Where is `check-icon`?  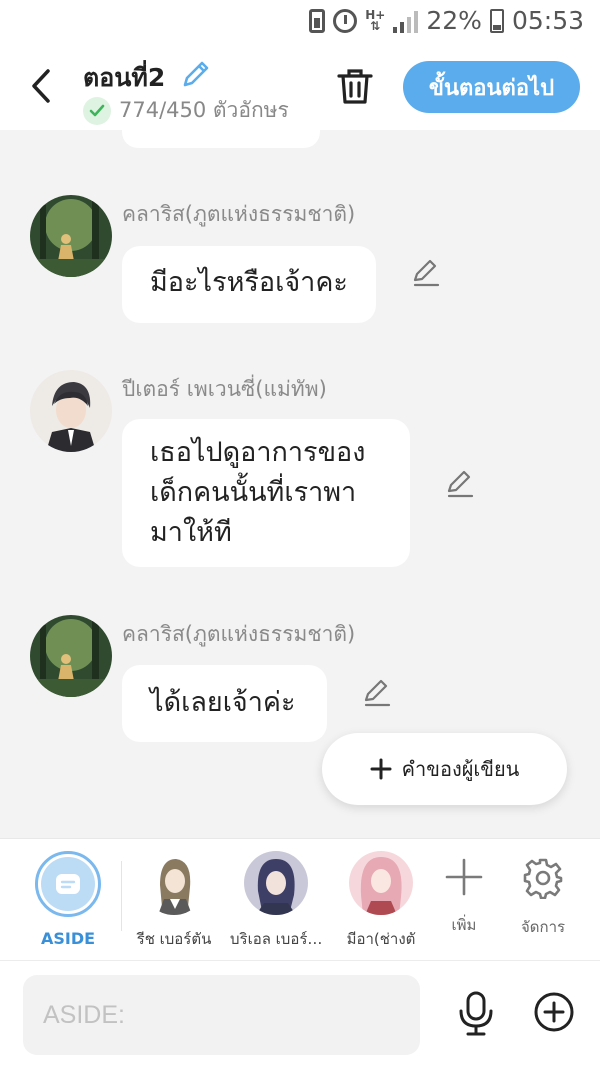 check-icon is located at coordinates (97, 110).